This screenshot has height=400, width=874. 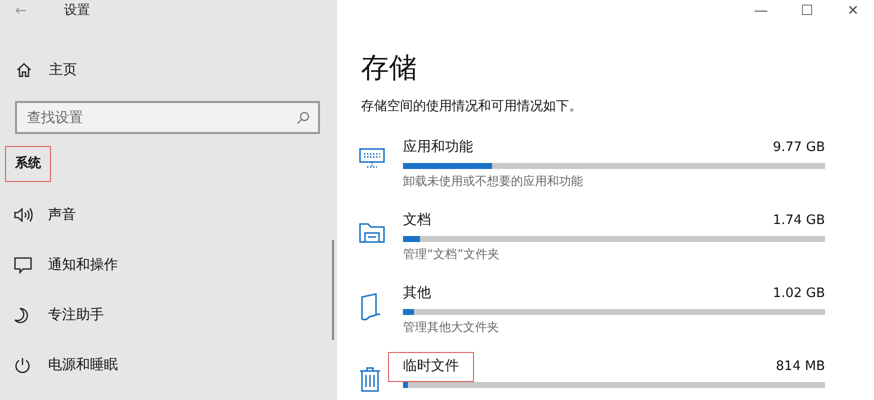 I want to click on storage-category: 其他, so click(x=417, y=293).